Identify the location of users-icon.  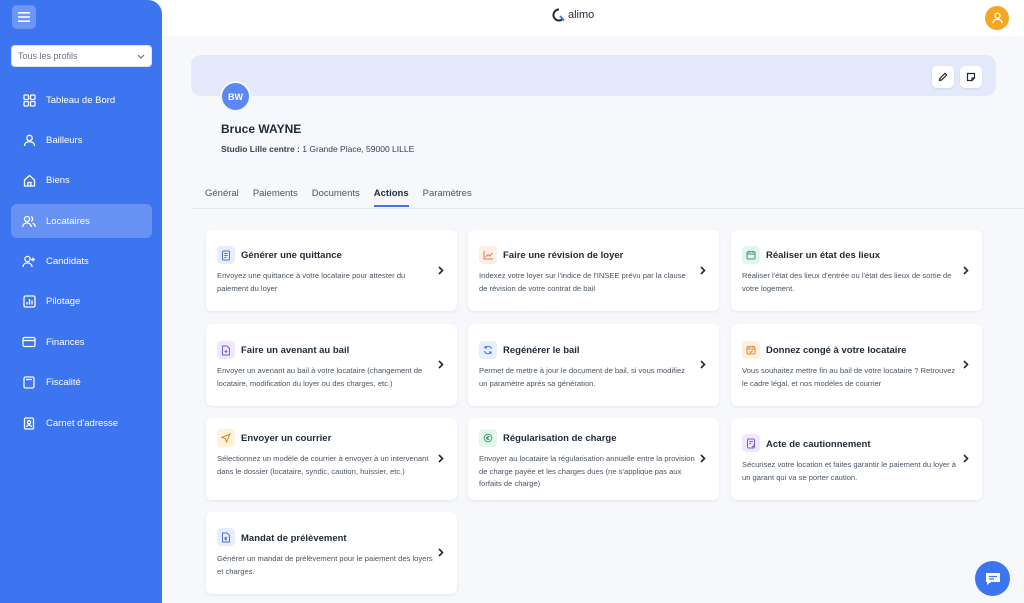
(29, 221).